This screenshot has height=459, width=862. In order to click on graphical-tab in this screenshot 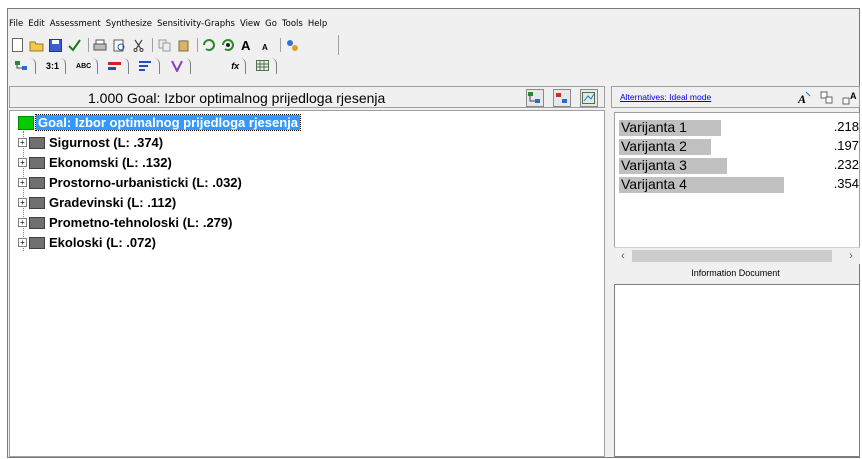, I will do `click(116, 66)`.